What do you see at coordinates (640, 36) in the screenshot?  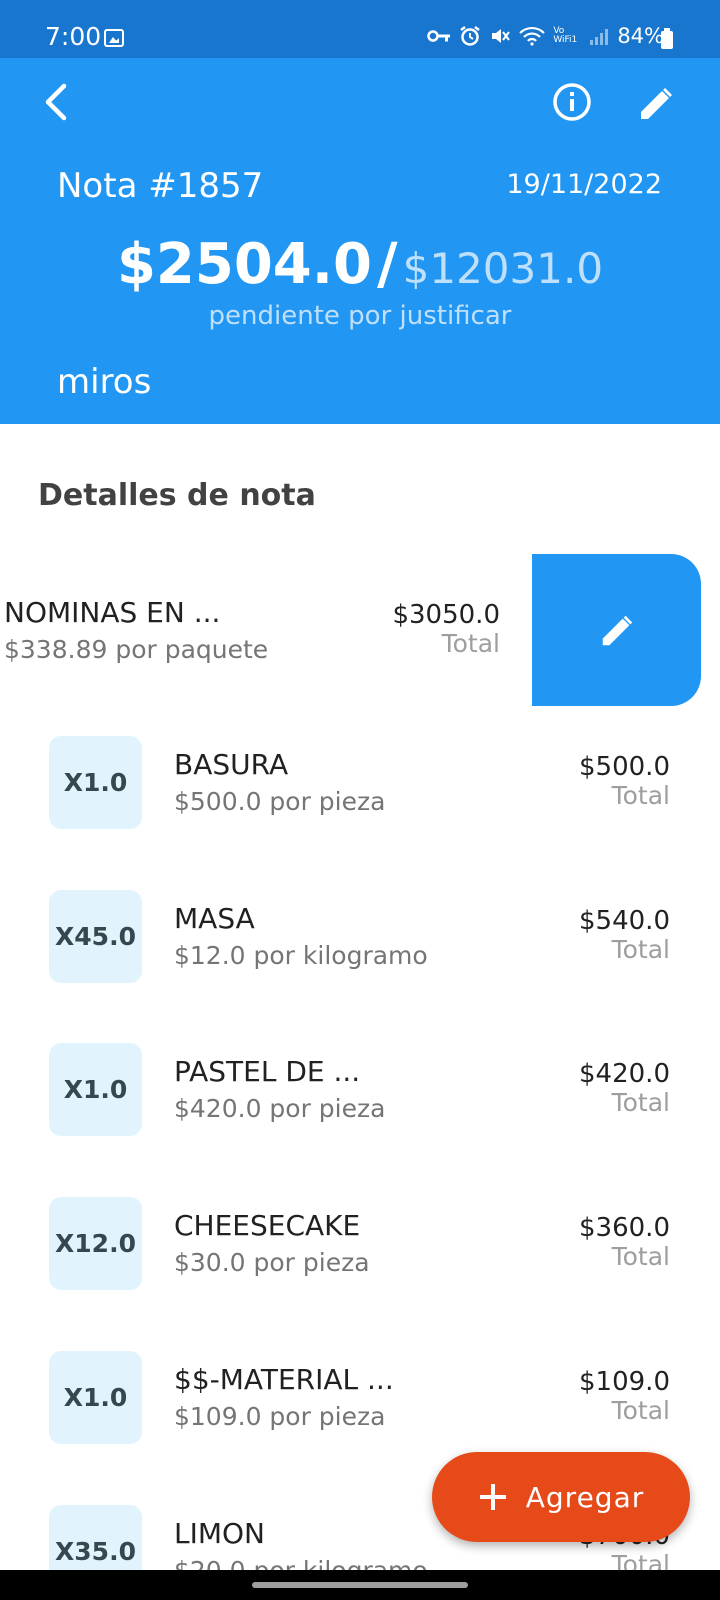 I see `battery-percent: 84%` at bounding box center [640, 36].